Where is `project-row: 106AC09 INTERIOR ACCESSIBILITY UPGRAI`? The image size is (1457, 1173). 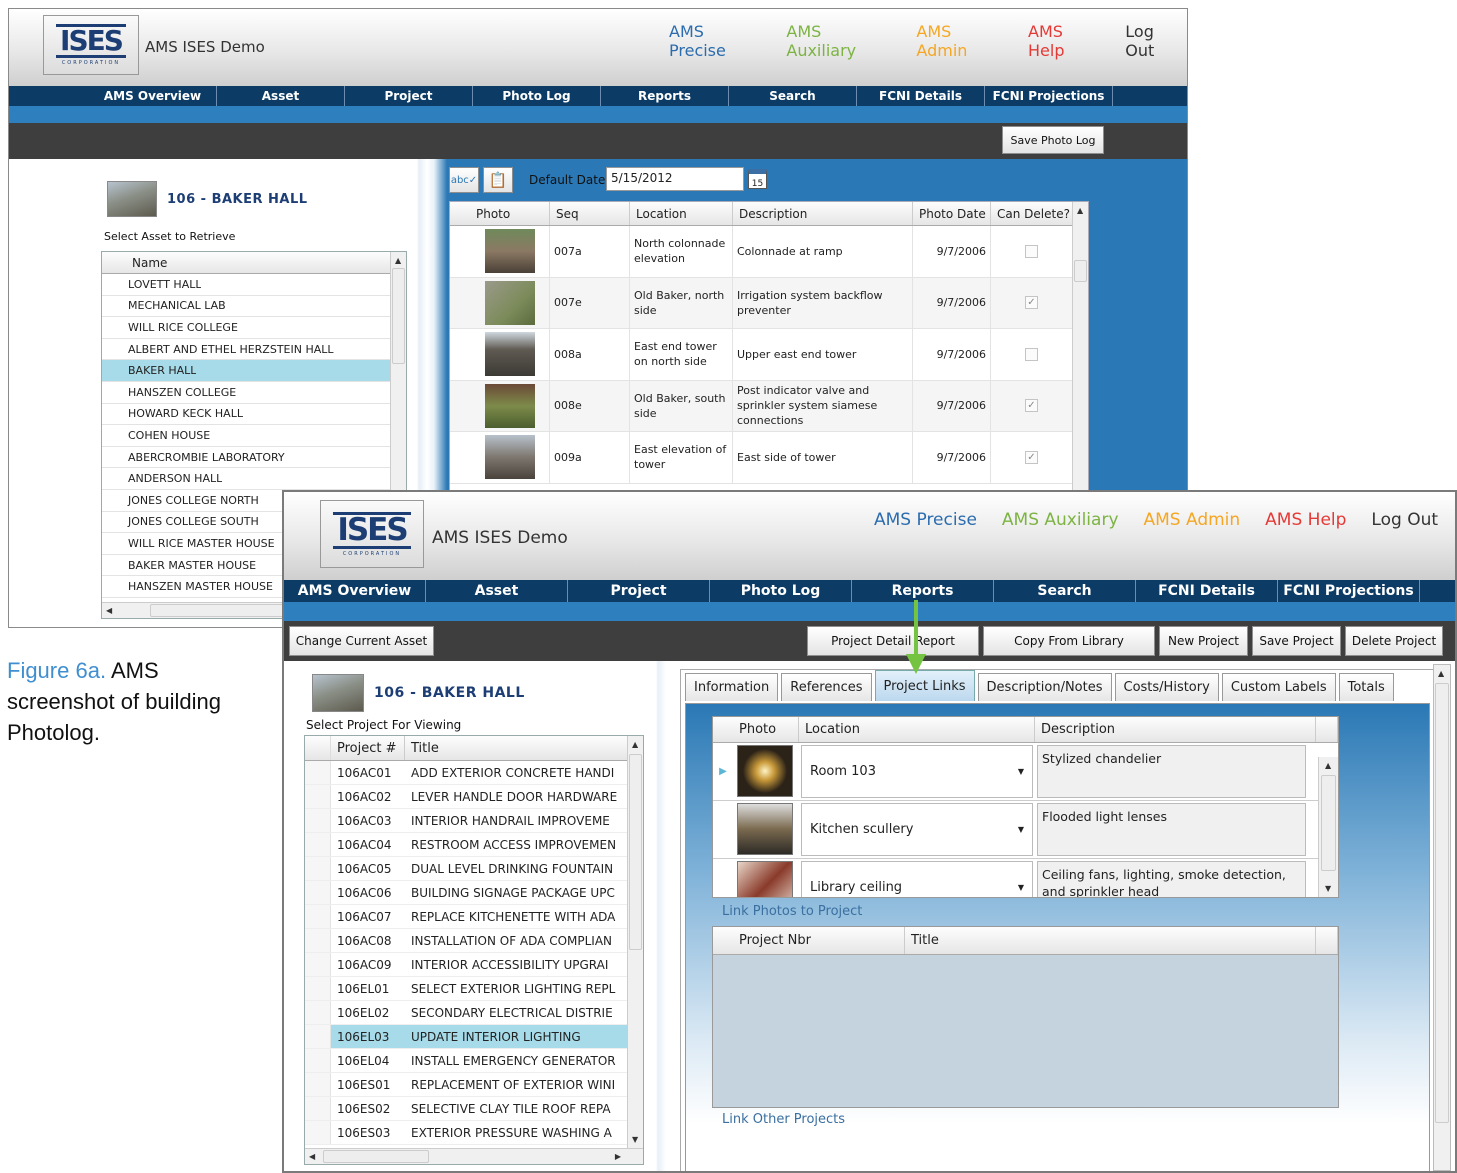
project-row: 106AC09 INTERIOR ACCESSIBILITY UPGRAI is located at coordinates (474, 965).